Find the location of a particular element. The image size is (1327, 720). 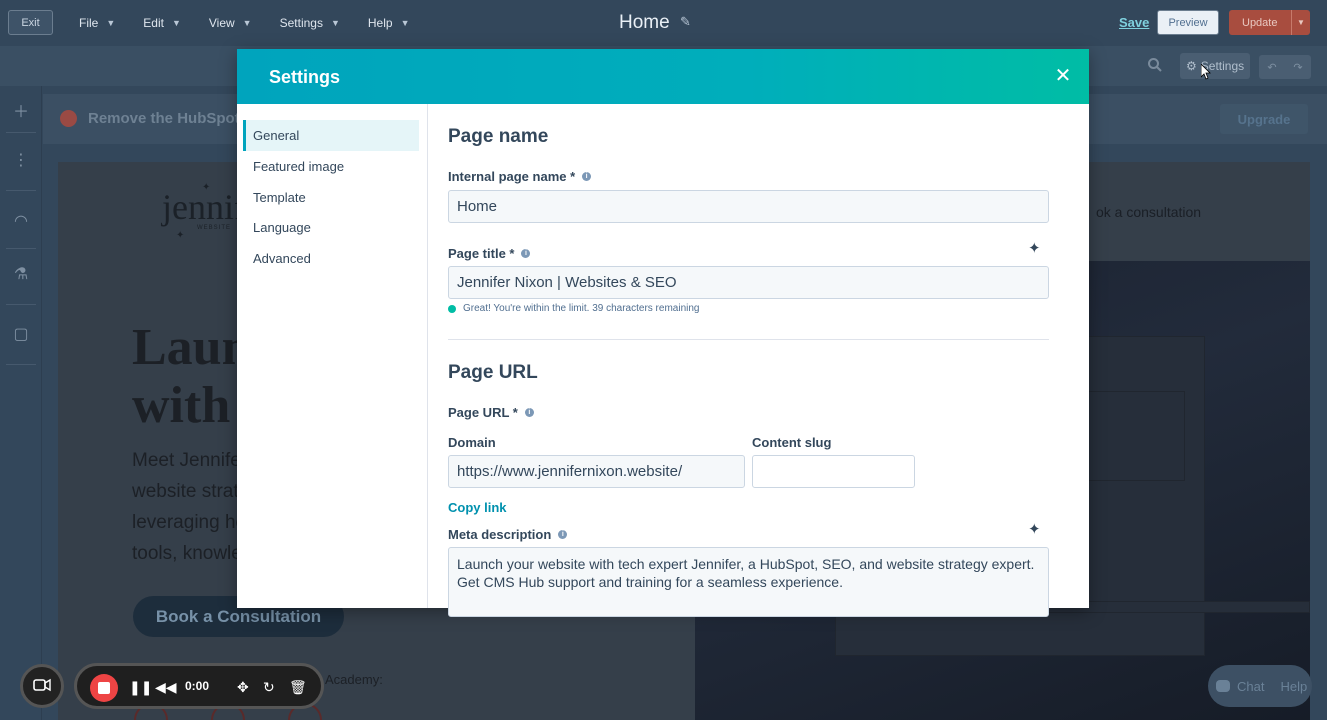

status-dot-icon is located at coordinates (452, 308).